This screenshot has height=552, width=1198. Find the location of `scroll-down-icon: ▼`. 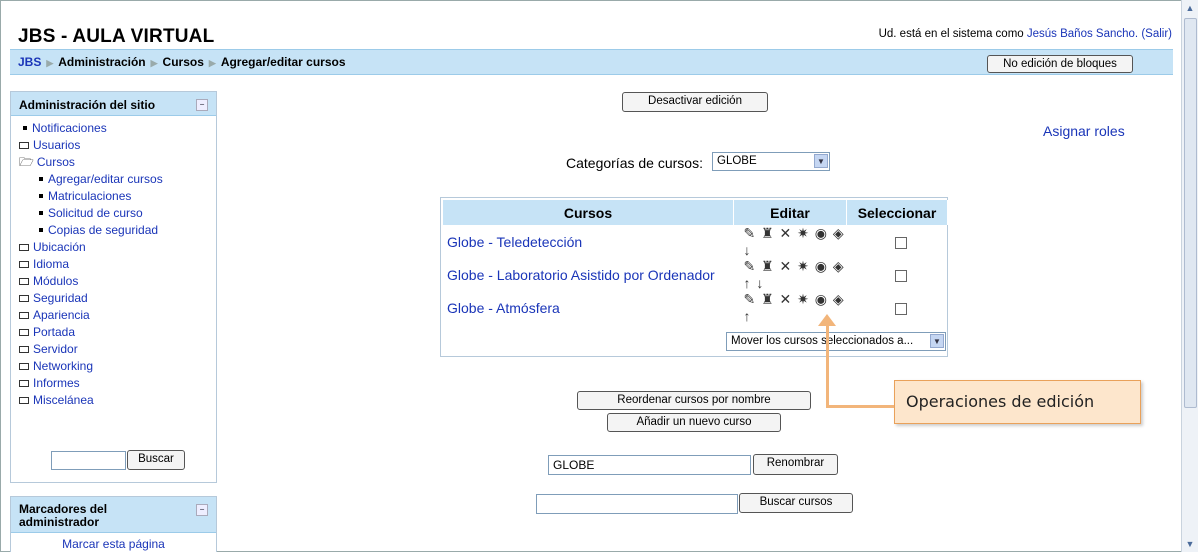

scroll-down-icon: ▼ is located at coordinates (1190, 544).